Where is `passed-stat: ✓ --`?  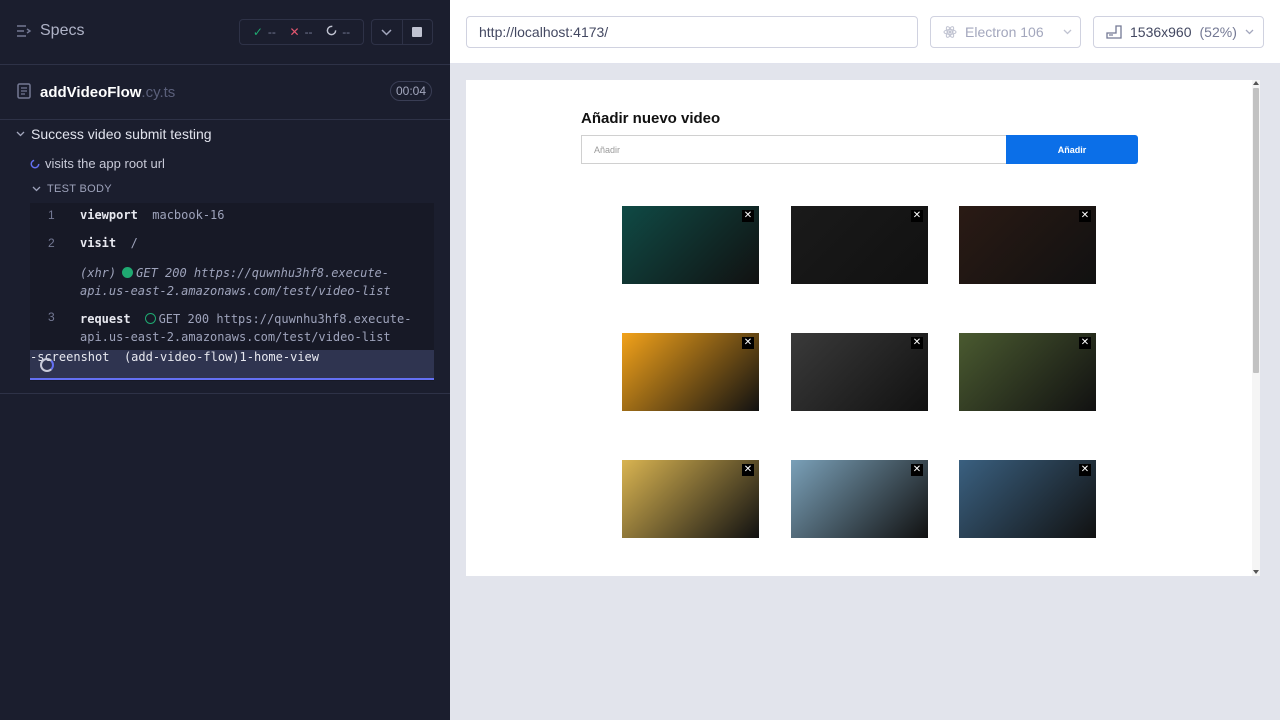
passed-stat: ✓ -- is located at coordinates (264, 32).